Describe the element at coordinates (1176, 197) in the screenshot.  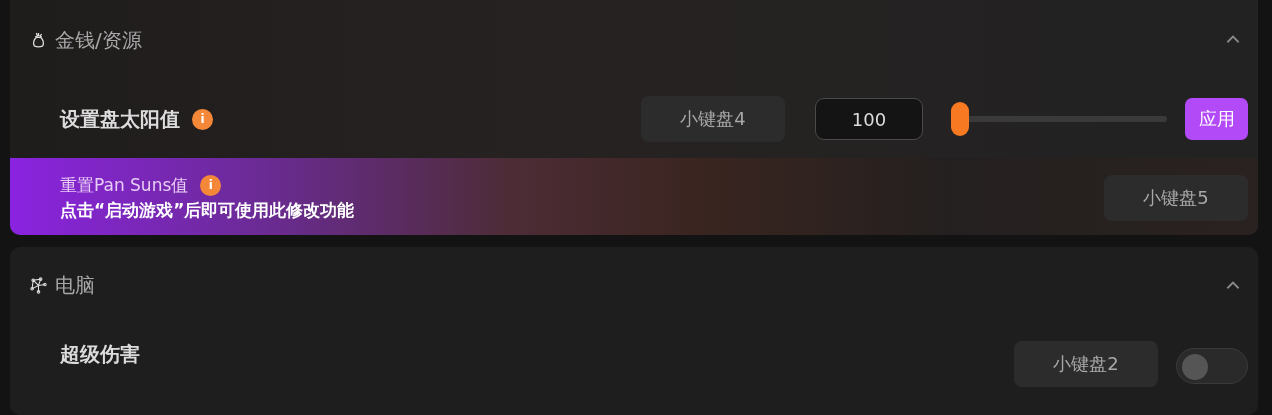
I see `hotkey-button: 小键盘5` at that location.